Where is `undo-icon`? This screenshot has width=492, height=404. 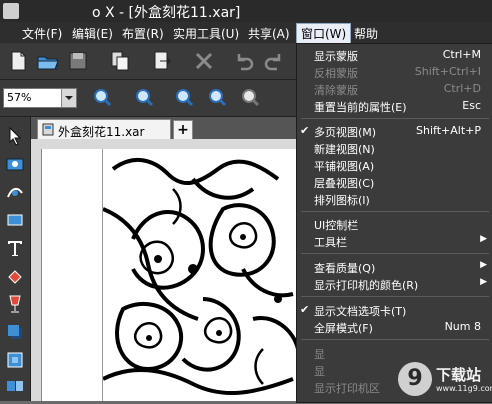 undo-icon is located at coordinates (244, 61).